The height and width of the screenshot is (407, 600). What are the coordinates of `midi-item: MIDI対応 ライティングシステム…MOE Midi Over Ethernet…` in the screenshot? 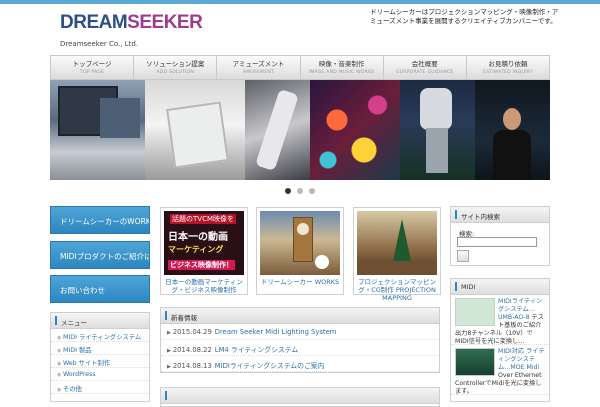 It's located at (500, 370).